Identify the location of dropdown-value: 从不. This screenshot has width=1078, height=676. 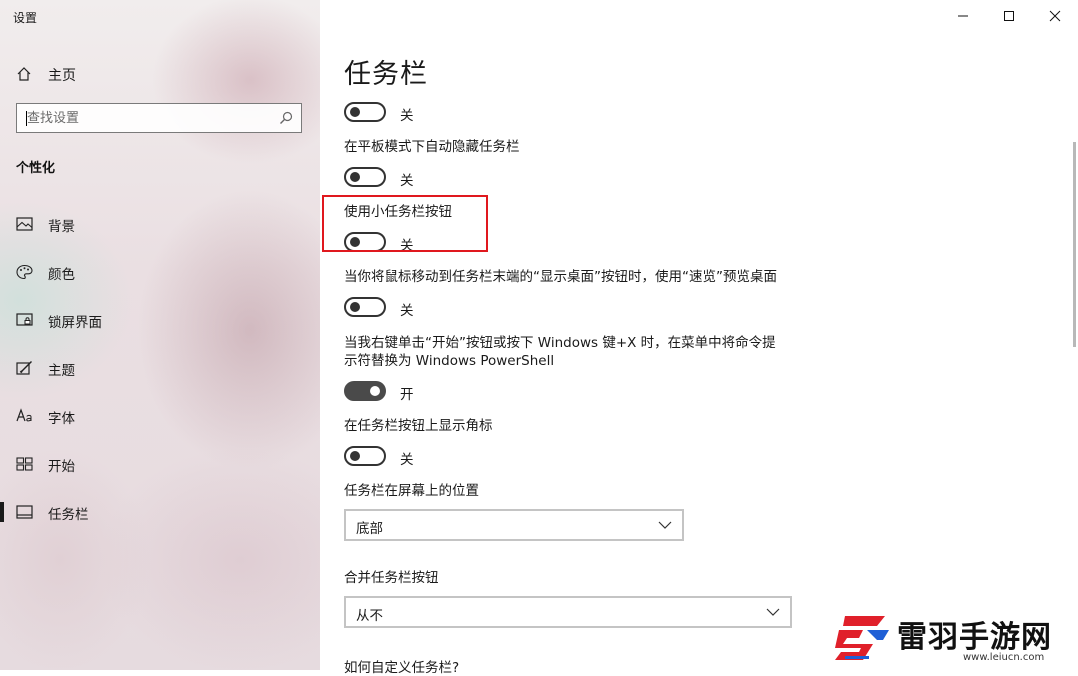
(369, 616).